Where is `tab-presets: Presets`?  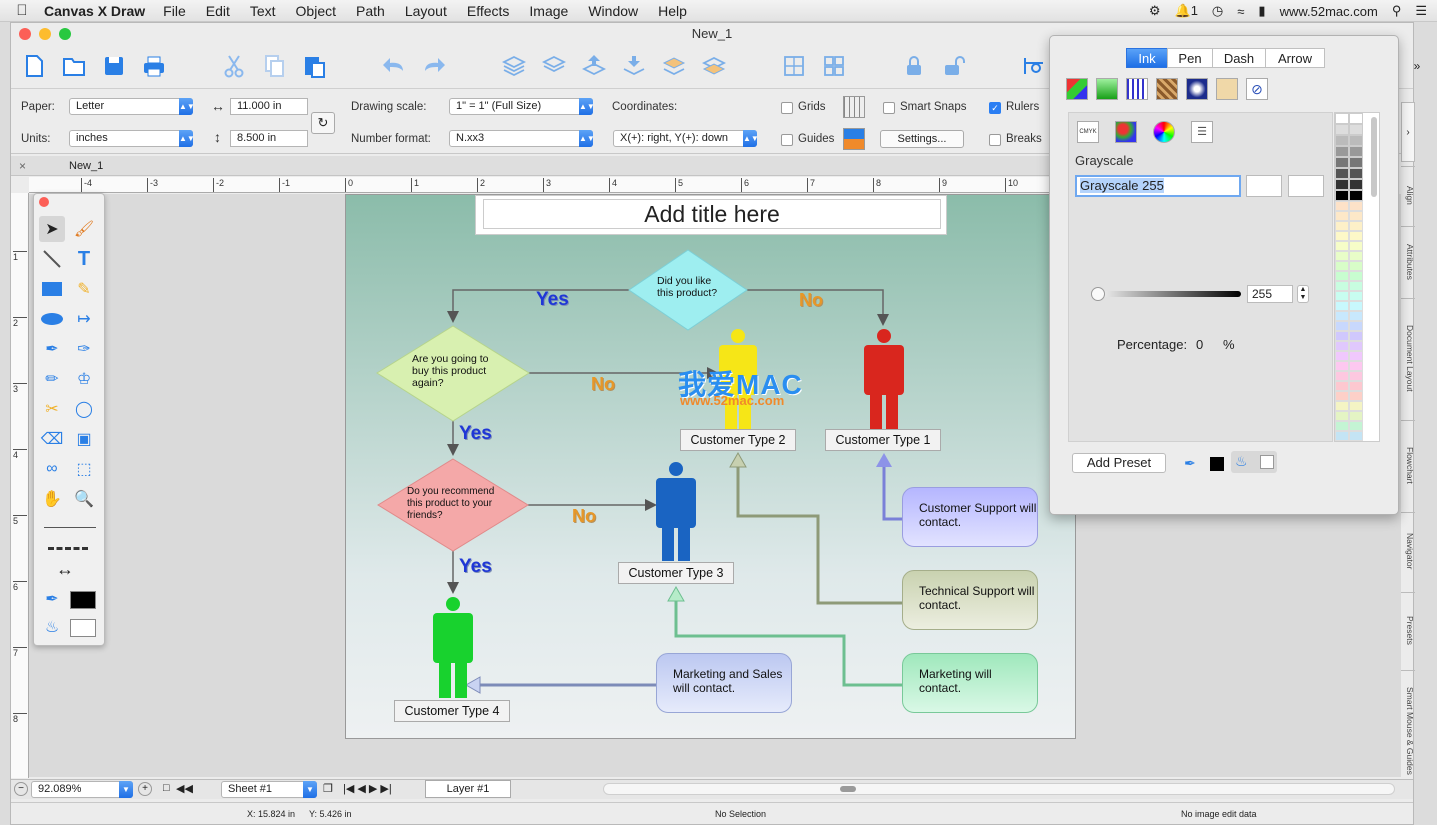
tab-presets: Presets is located at coordinates (1408, 630).